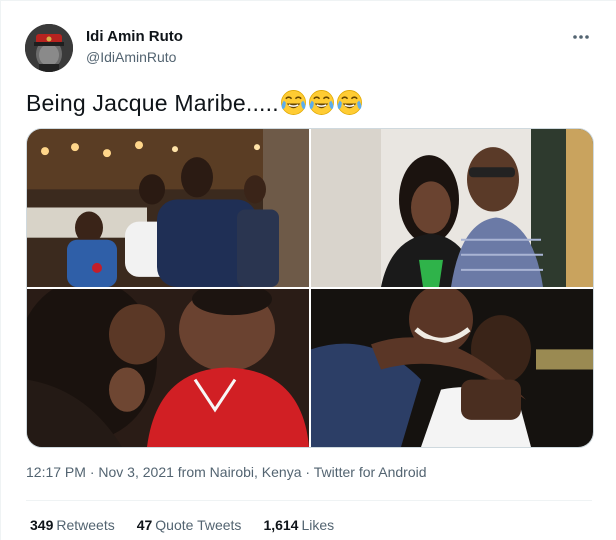  What do you see at coordinates (281, 525) in the screenshot?
I see `likes-count: 1,614` at bounding box center [281, 525].